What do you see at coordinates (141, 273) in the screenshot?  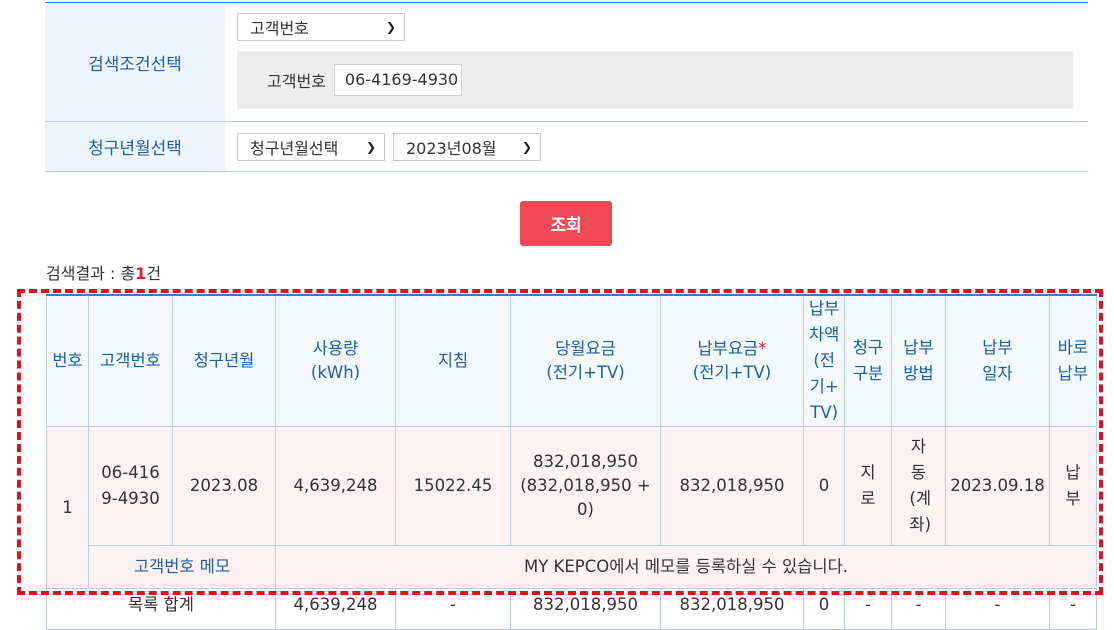 I see `result-count: 1` at bounding box center [141, 273].